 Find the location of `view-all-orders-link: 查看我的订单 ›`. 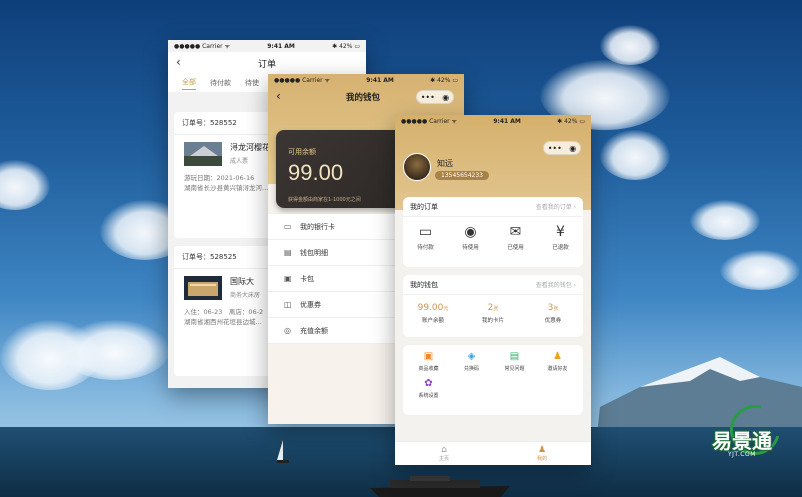

view-all-orders-link: 查看我的订单 › is located at coordinates (556, 206).